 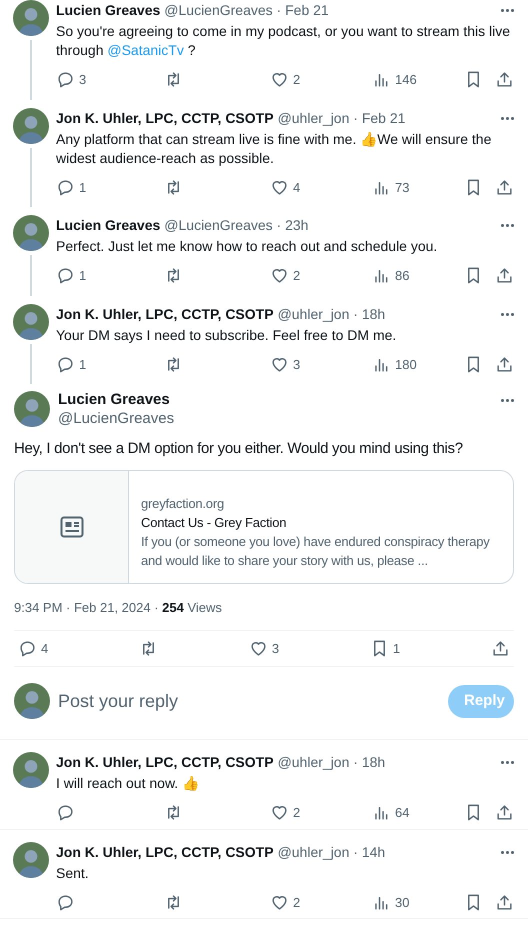 What do you see at coordinates (385, 648) in the screenshot?
I see `bookmark-button: 1` at bounding box center [385, 648].